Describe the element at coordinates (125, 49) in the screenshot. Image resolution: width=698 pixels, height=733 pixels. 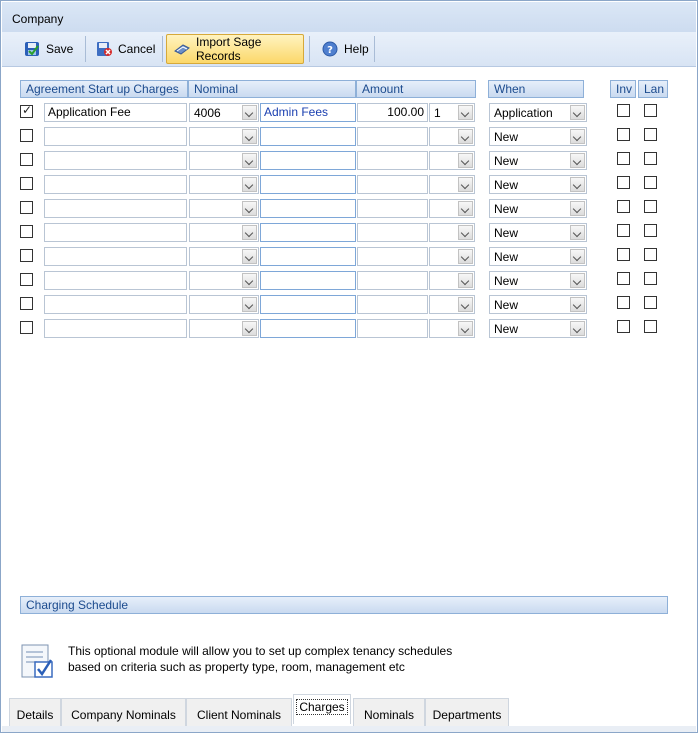
I see `cancel-button: Cancel` at that location.